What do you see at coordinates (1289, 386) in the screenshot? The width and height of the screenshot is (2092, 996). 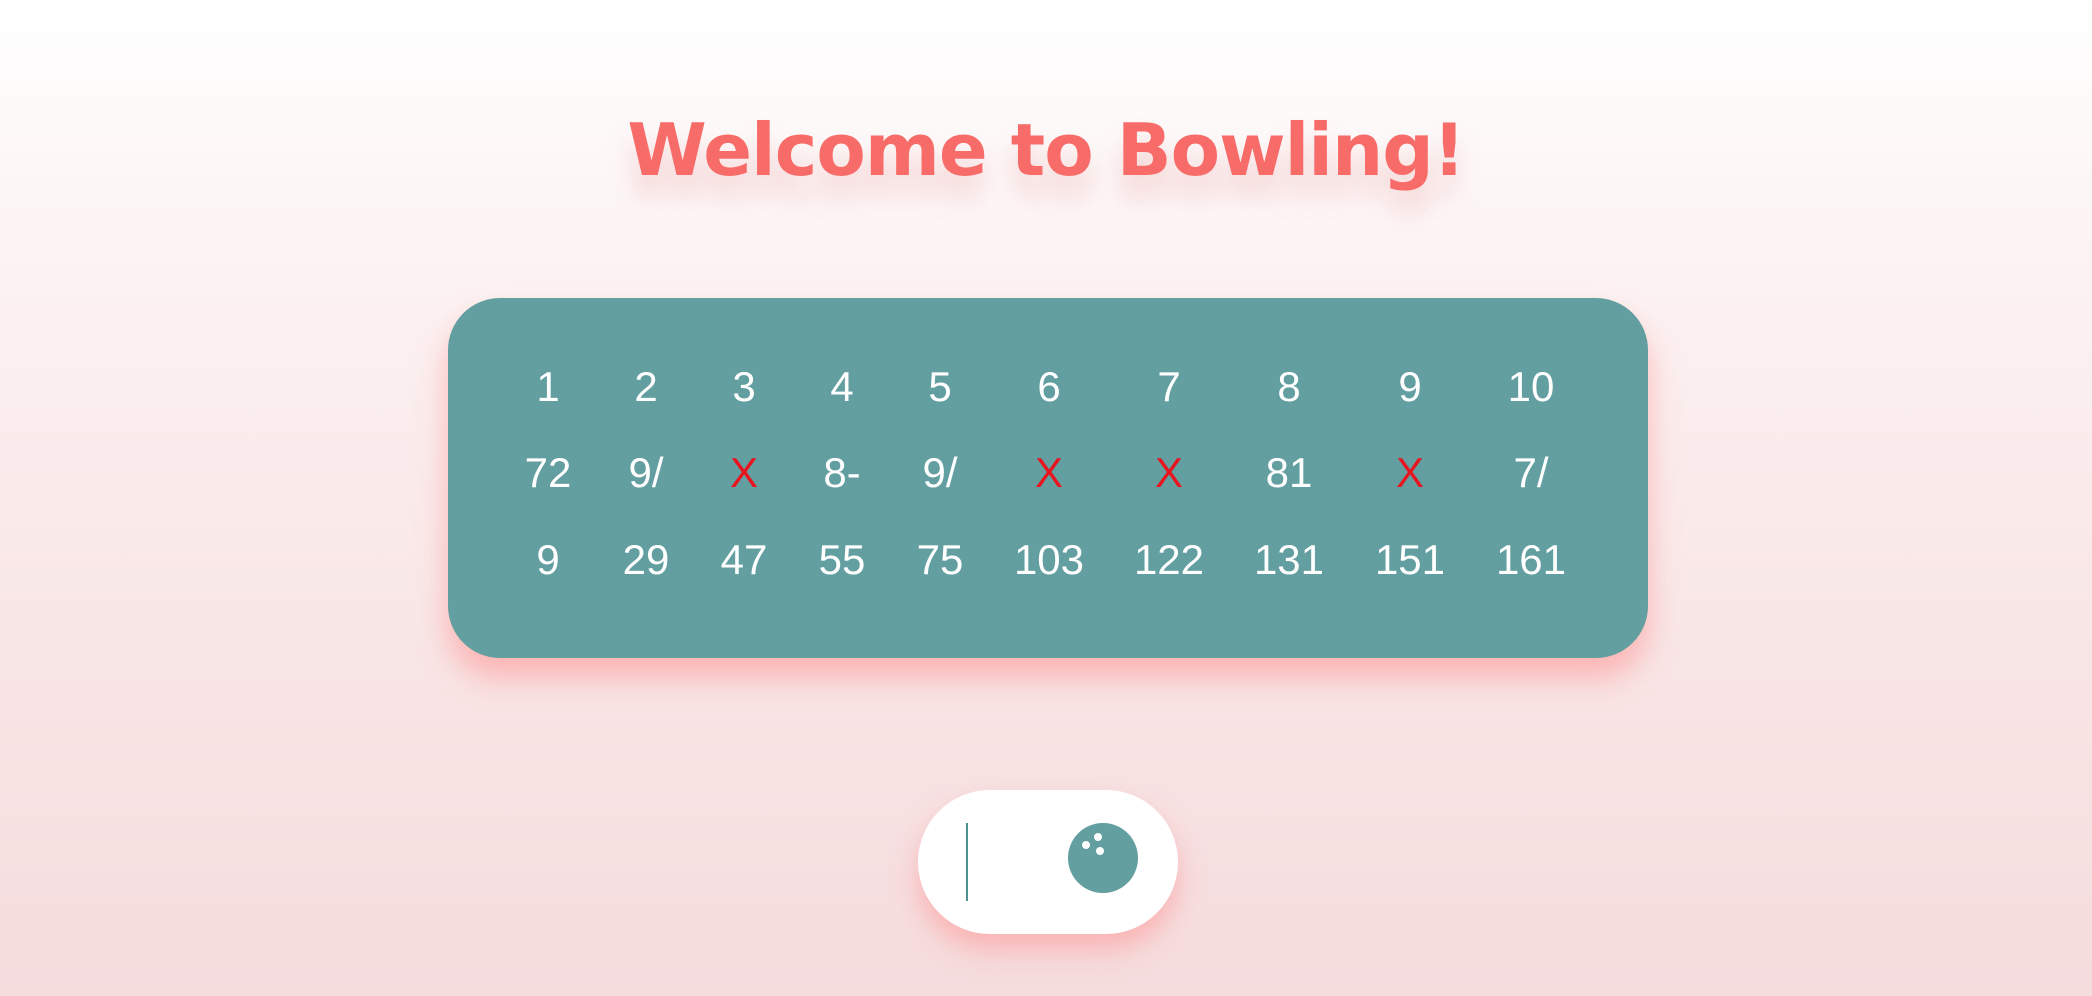 I see `frame-number: 8` at bounding box center [1289, 386].